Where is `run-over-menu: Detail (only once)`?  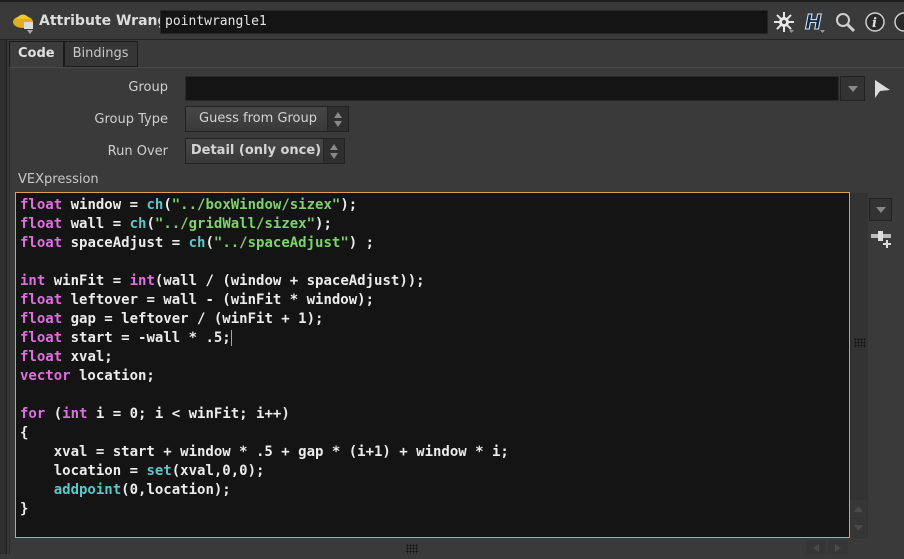 run-over-menu: Detail (only once) is located at coordinates (265, 151).